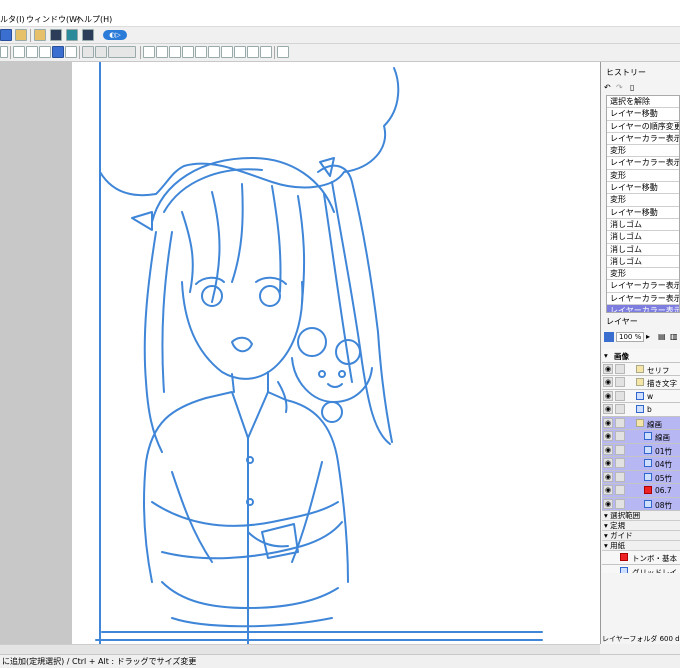 Image resolution: width=680 pixels, height=668 pixels. I want to click on paper-layer-row: グリッドレイ, so click(641, 568).